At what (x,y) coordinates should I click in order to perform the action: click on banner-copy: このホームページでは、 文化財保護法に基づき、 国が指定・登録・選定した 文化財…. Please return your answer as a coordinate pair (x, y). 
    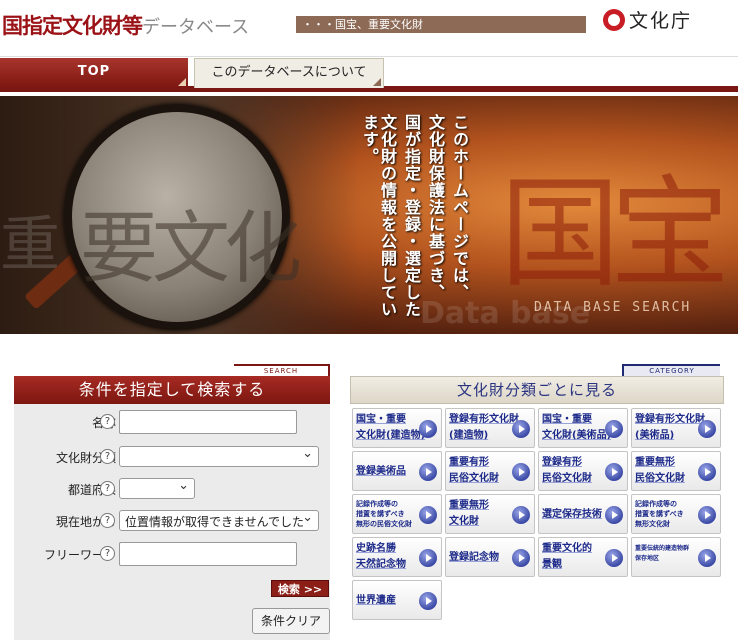
    Looking at the image, I should click on (414, 221).